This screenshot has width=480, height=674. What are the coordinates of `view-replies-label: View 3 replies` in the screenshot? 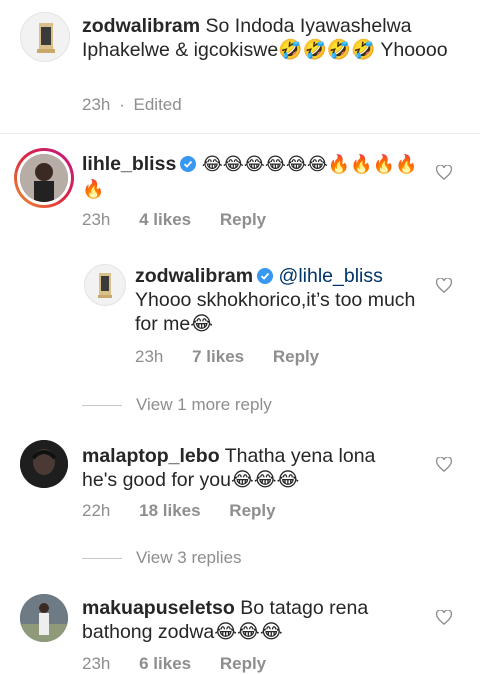 It's located at (189, 557).